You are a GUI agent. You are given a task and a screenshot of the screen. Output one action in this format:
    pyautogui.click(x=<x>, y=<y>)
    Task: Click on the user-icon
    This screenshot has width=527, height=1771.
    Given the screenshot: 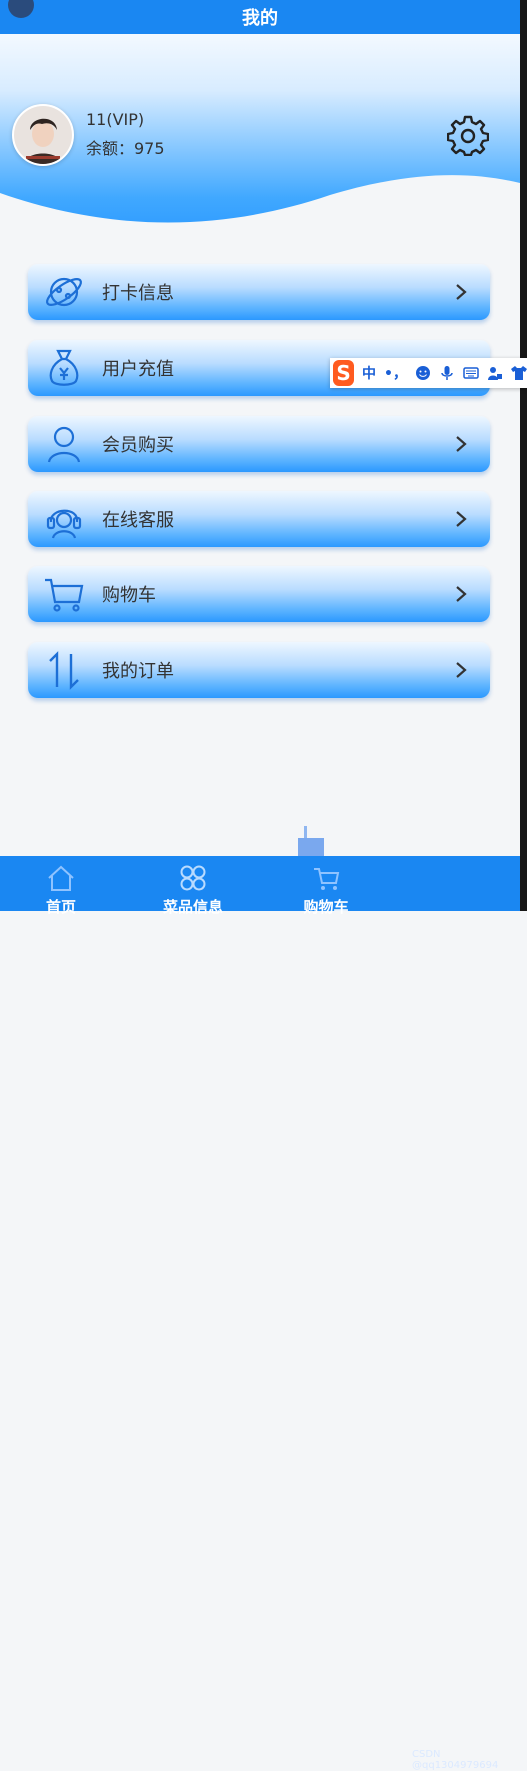 What is the action you would take?
    pyautogui.click(x=64, y=444)
    